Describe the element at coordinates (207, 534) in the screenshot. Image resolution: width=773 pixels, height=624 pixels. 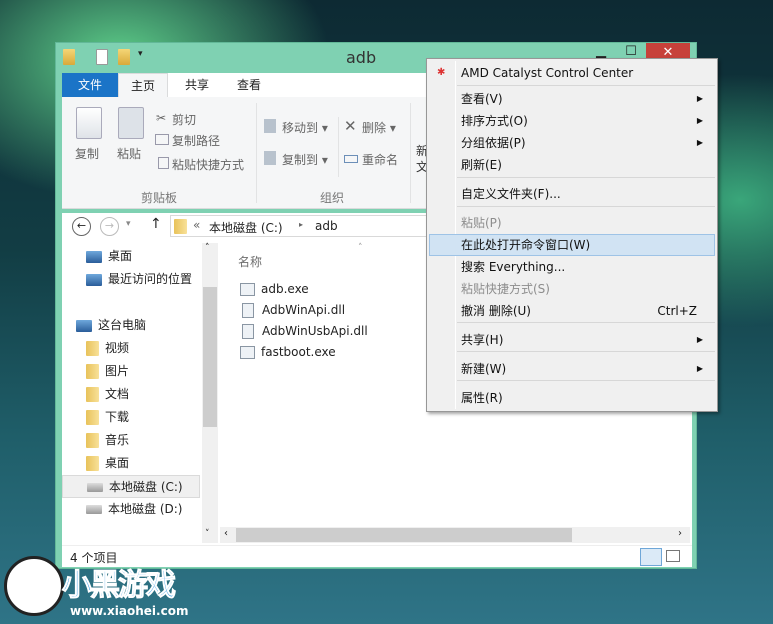
I see `scroll-down-icon: ˅` at that location.